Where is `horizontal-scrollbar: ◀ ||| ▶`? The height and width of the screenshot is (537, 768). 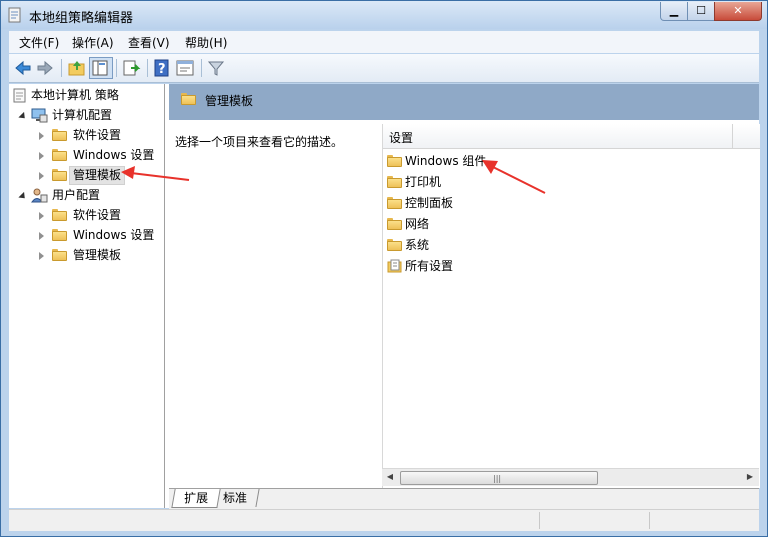
horizontal-scrollbar: ◀ ||| ▶ is located at coordinates (570, 477).